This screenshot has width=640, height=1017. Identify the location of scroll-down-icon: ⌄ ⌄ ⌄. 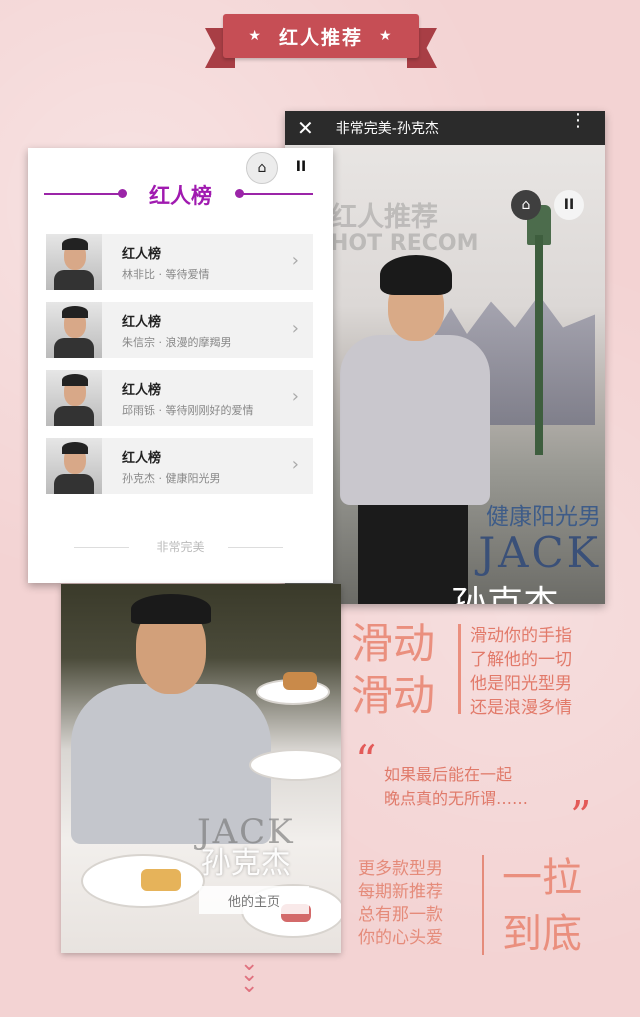
(249, 975).